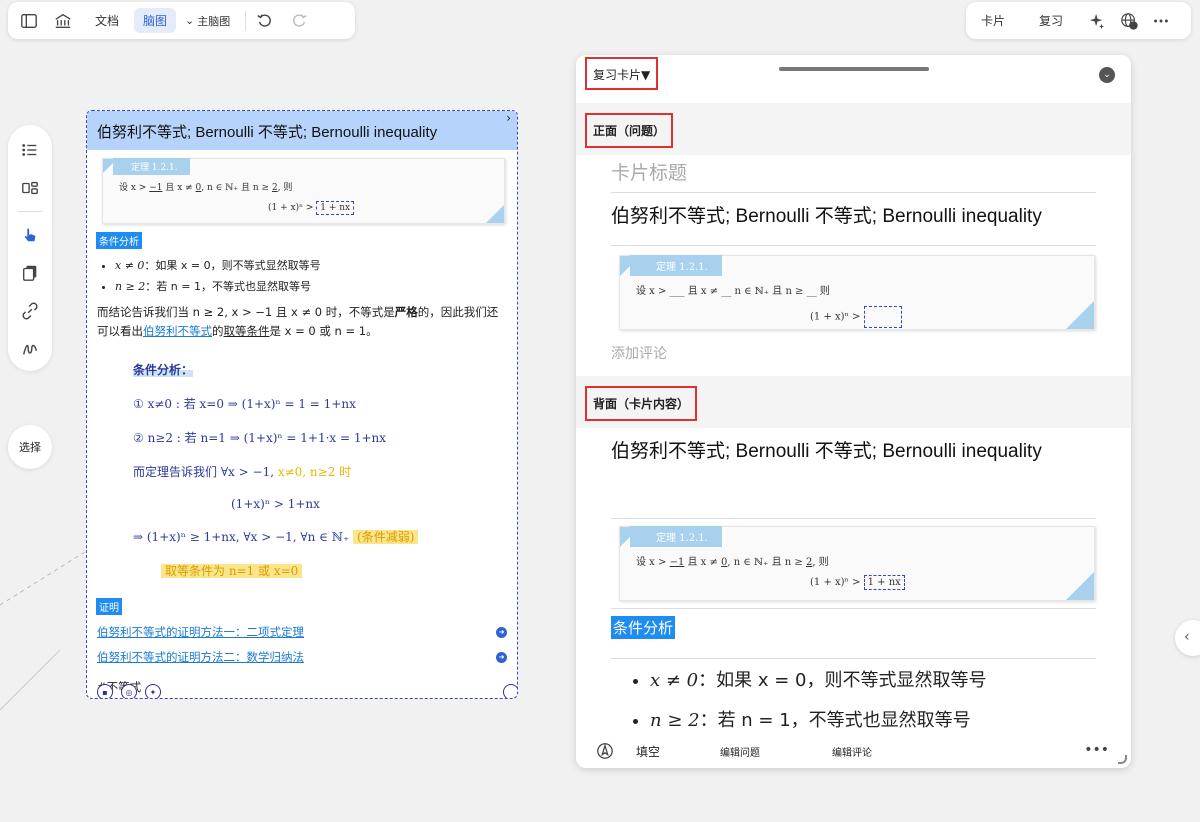 The height and width of the screenshot is (822, 1200). Describe the element at coordinates (1097, 21) in the screenshot. I see `ai-sparkle-icon` at that location.